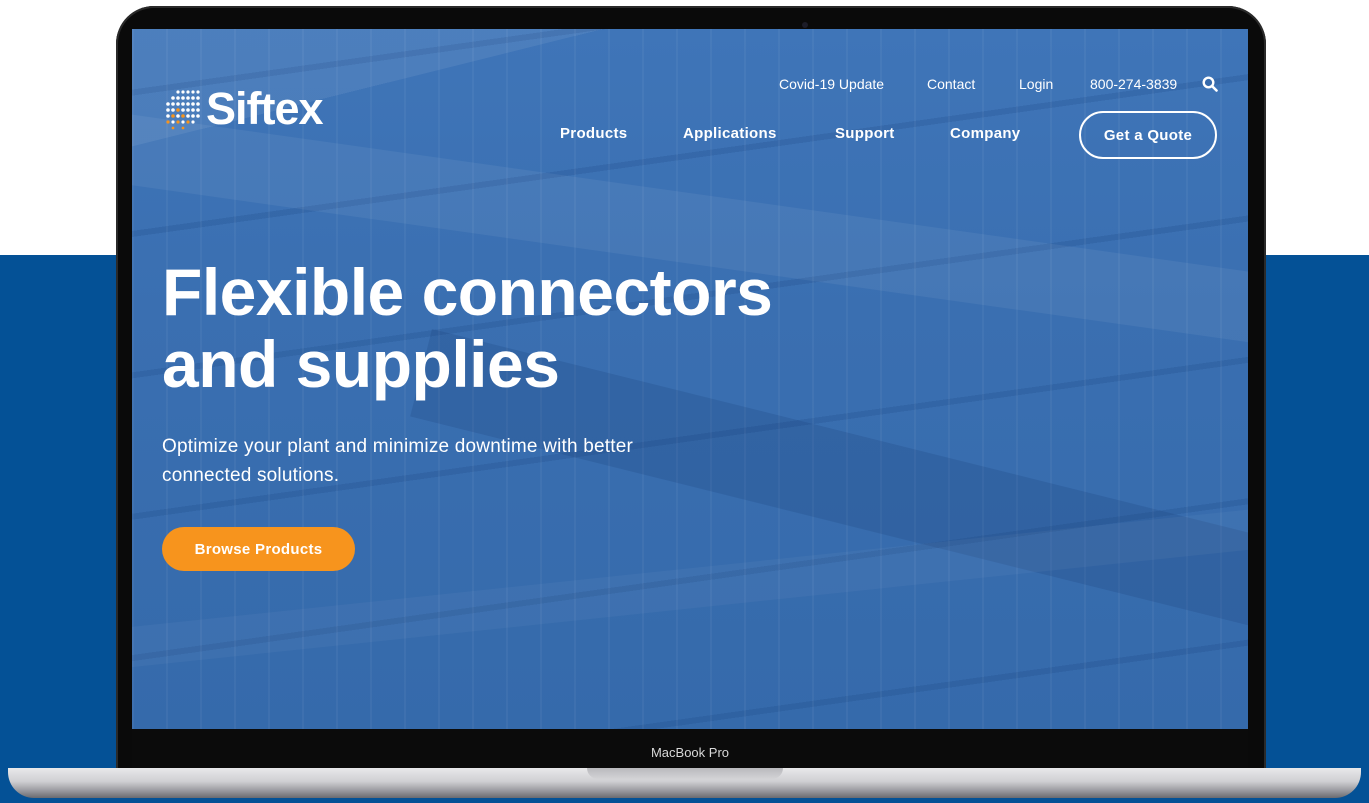  Describe the element at coordinates (685, 773) in the screenshot. I see `laptop-base-notch` at that location.